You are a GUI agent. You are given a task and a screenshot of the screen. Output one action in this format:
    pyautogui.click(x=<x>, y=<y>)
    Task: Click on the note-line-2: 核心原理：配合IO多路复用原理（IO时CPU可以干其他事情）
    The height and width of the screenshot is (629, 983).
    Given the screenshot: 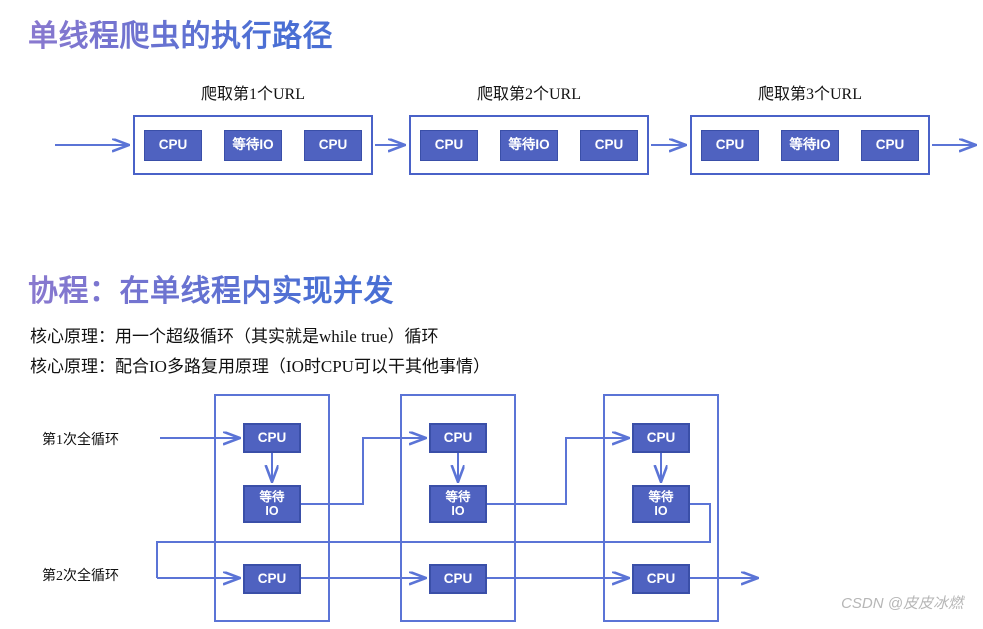 What is the action you would take?
    pyautogui.click(x=260, y=366)
    